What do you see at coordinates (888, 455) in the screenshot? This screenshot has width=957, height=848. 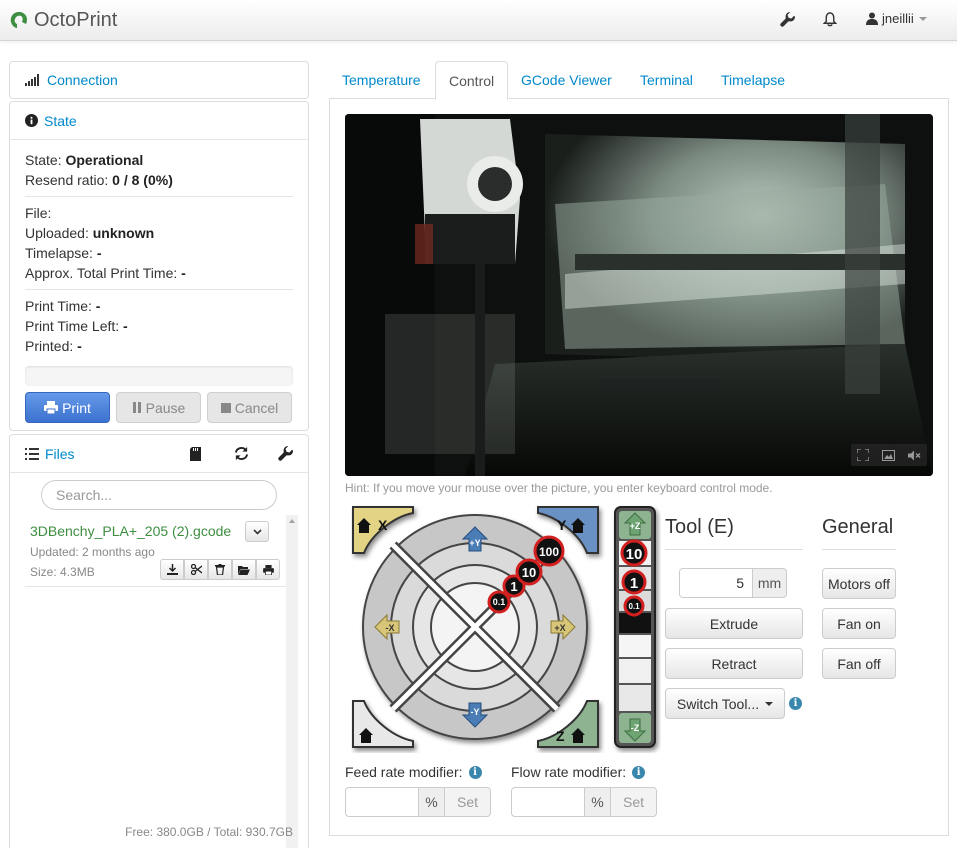 I see `picture-in-picture-icon` at bounding box center [888, 455].